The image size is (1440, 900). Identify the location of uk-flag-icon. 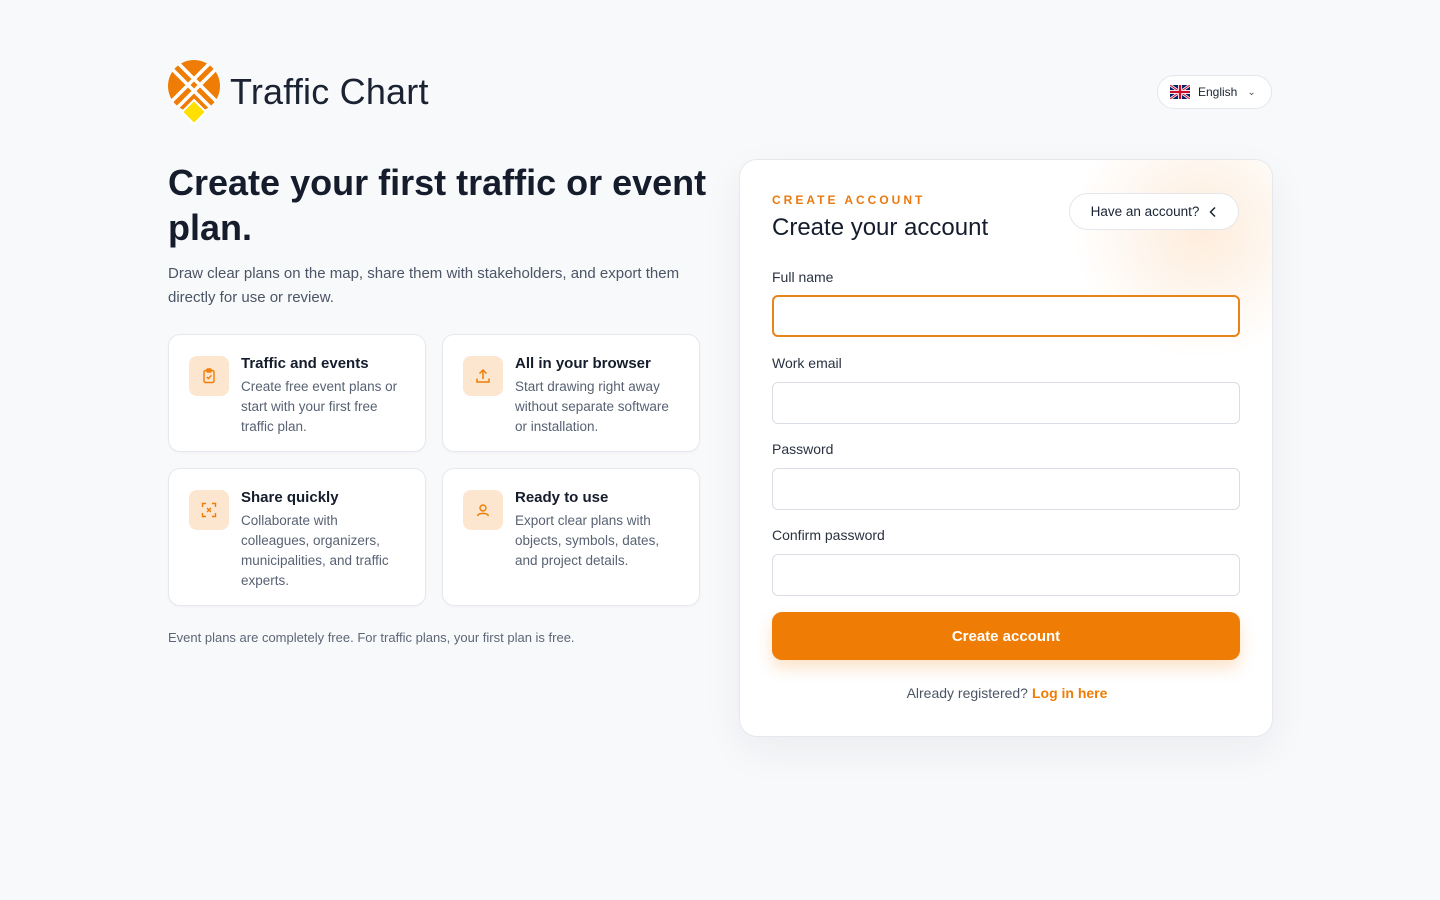
(1180, 92).